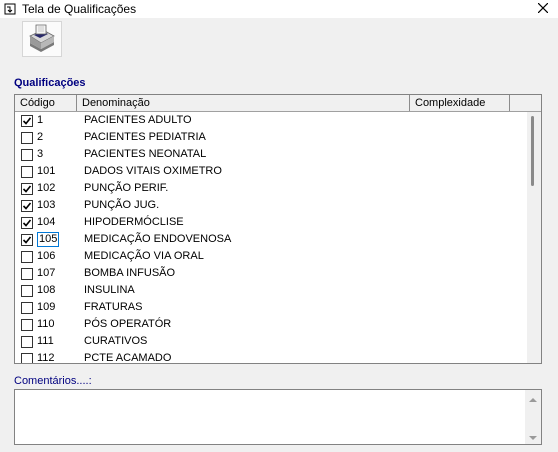  I want to click on window-app-icon, so click(10, 9).